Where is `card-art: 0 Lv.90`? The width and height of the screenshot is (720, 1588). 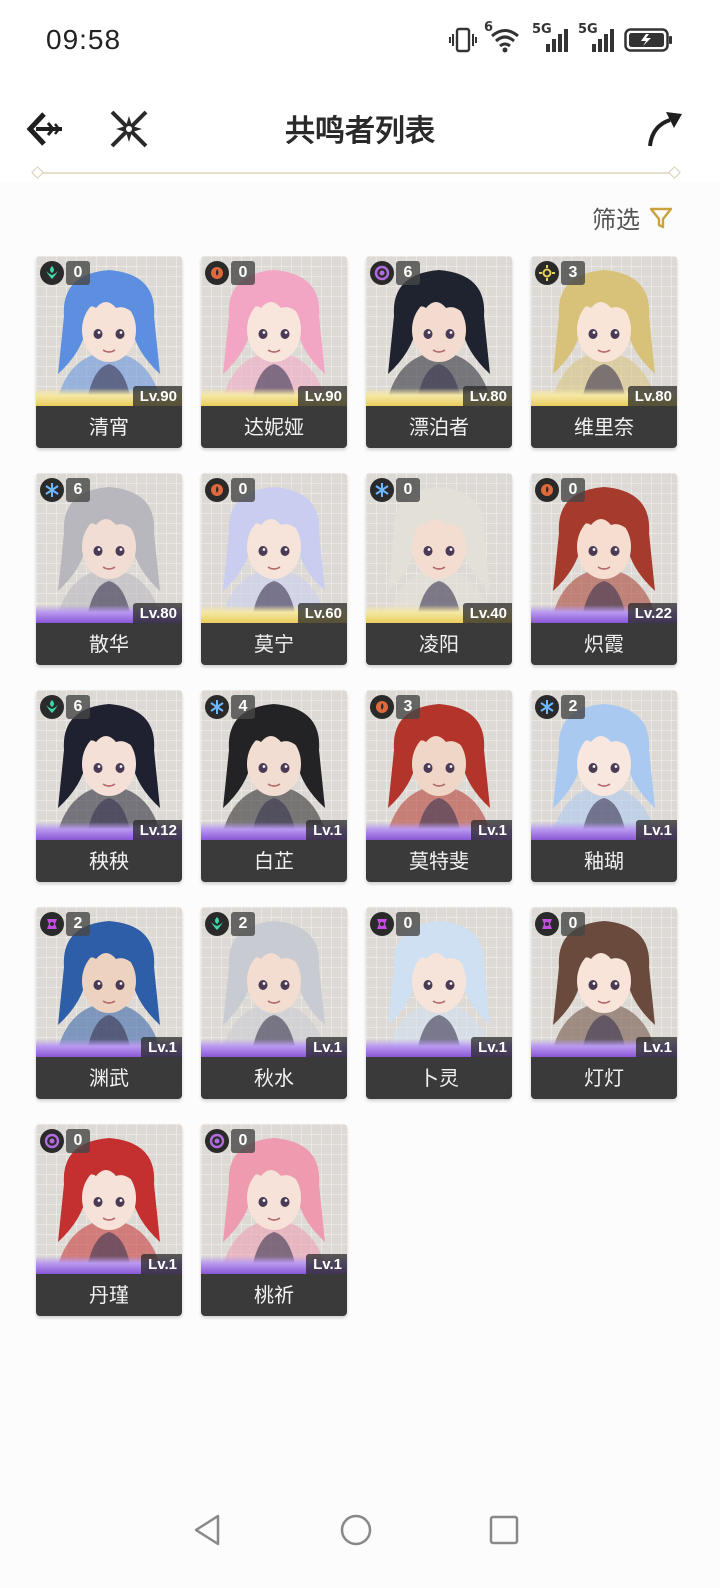
card-art: 0 Lv.90 is located at coordinates (274, 331).